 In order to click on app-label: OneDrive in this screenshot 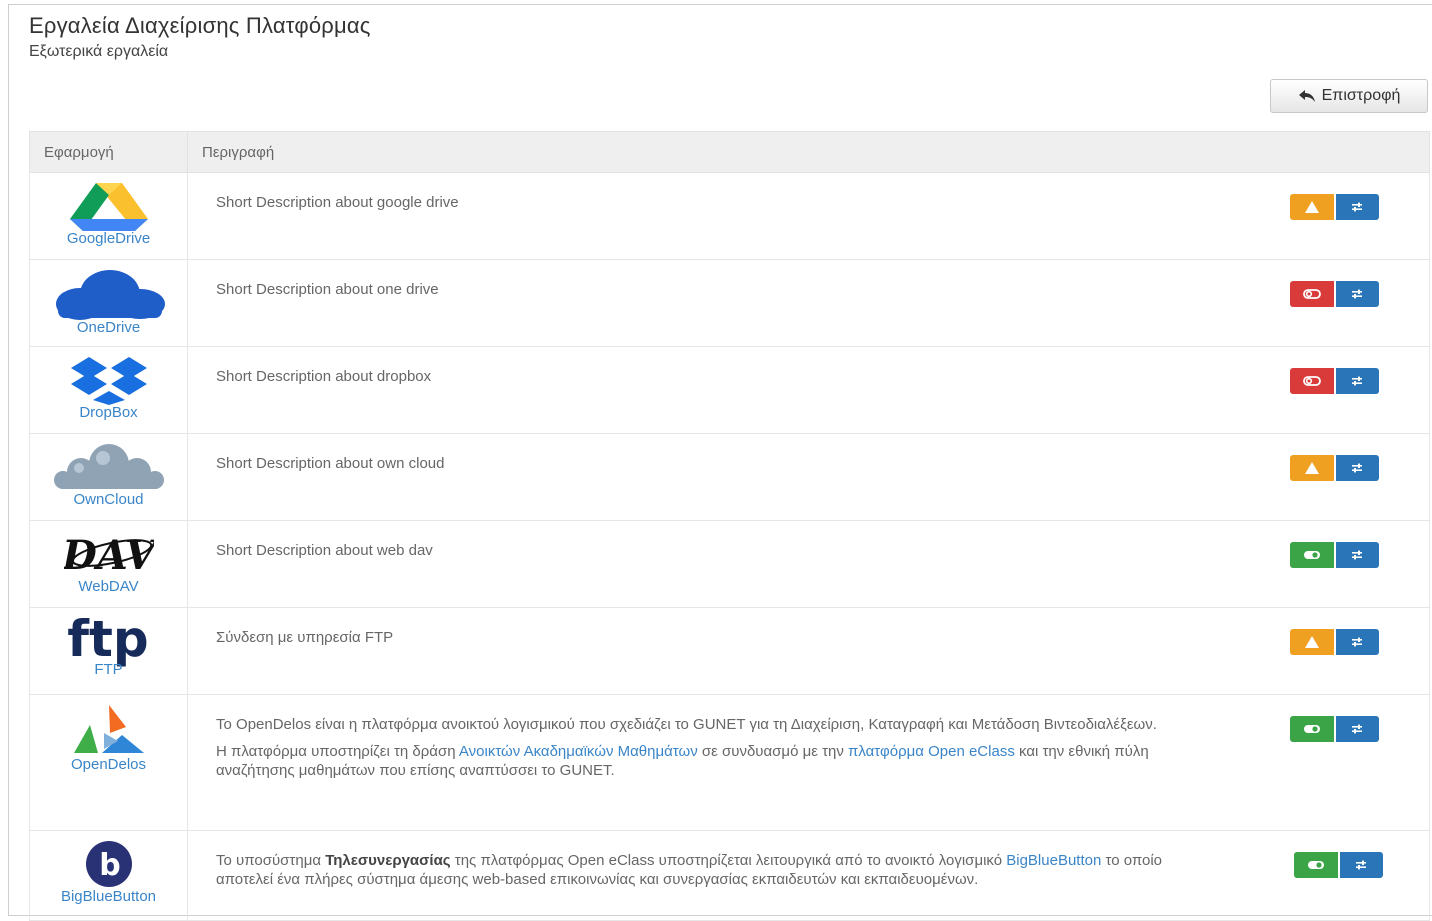, I will do `click(108, 328)`.